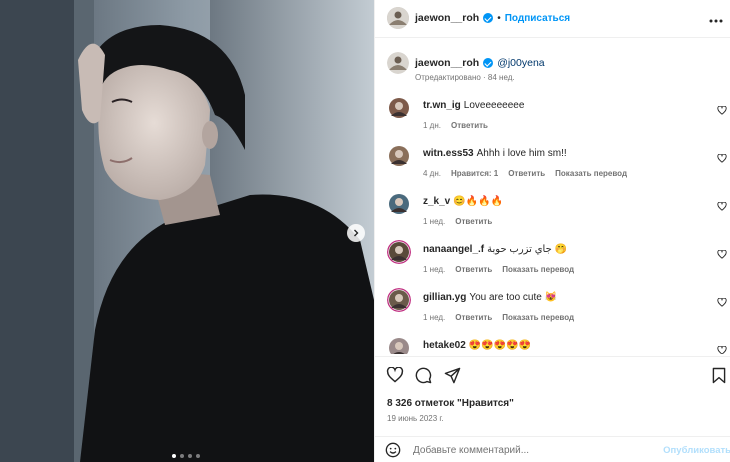 The image size is (730, 462). What do you see at coordinates (450, 403) in the screenshot?
I see `likes-count: 8 326 отметок "Нравится"` at bounding box center [450, 403].